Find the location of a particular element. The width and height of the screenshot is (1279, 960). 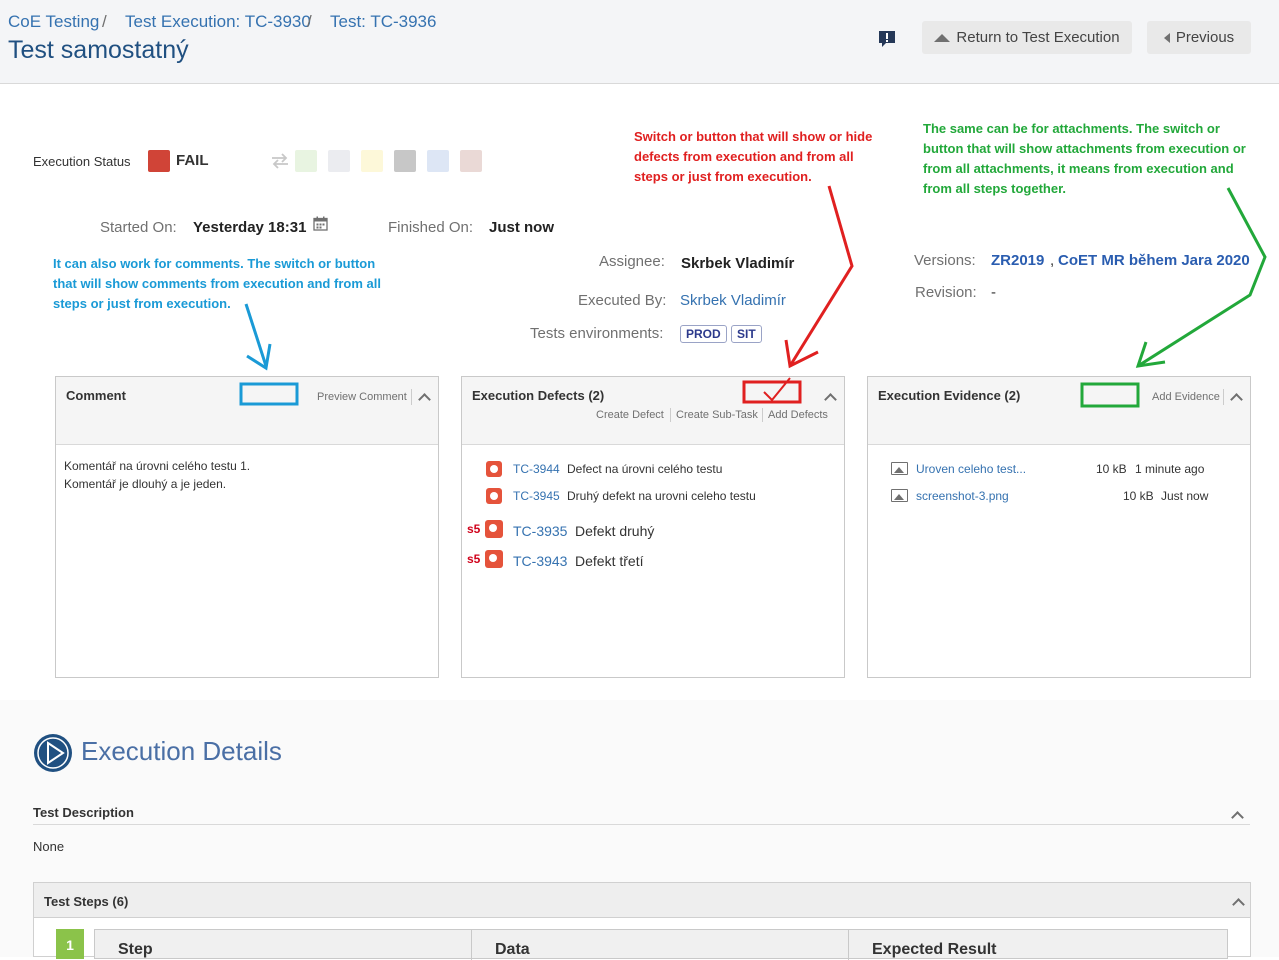

execution-details-heading: Execution Details is located at coordinates (181, 751).